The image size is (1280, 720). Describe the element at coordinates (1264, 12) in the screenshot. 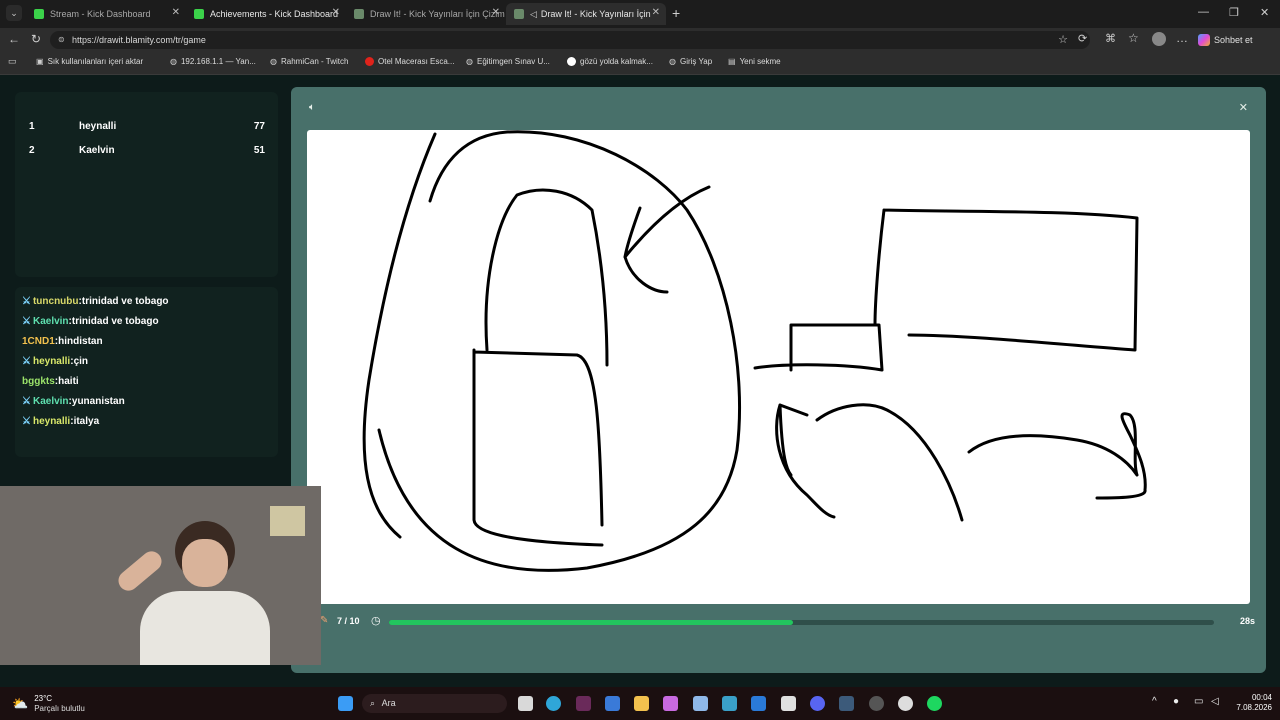

I see `close-window-icon: ✕` at that location.